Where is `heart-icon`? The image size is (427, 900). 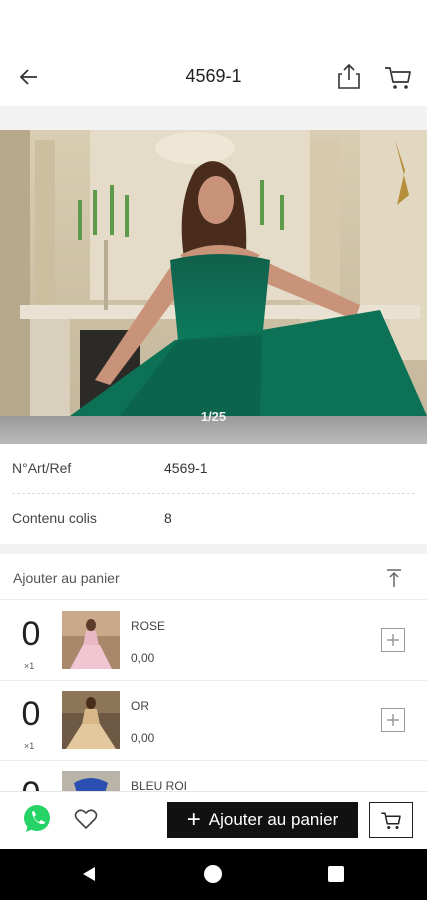 heart-icon is located at coordinates (86, 819).